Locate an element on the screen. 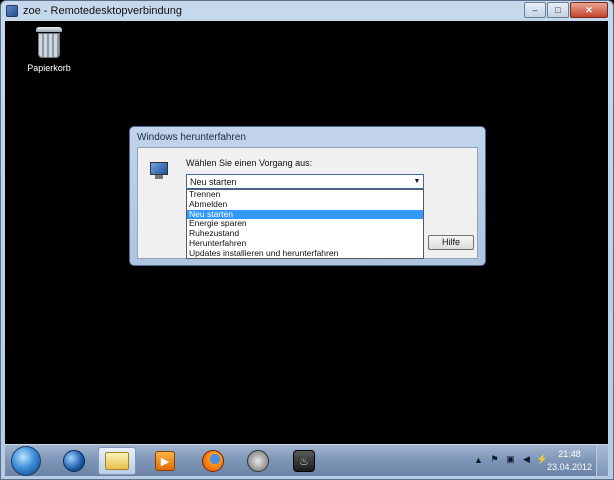 The height and width of the screenshot is (480, 614). action-dropdown: Neu starten ▼ is located at coordinates (305, 181).